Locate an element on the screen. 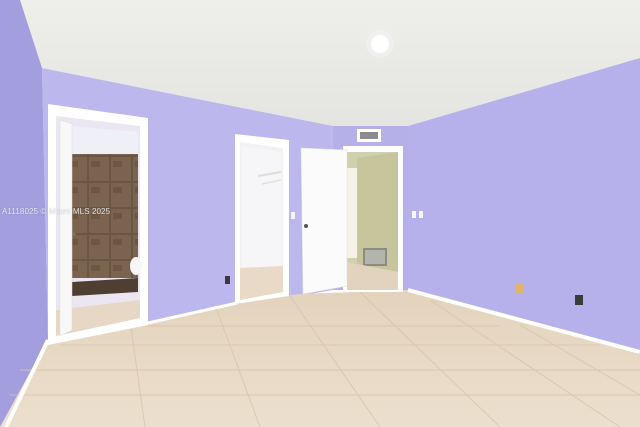 Image resolution: width=640 pixels, height=427 pixels. bathroom-doorway is located at coordinates (98, 224).